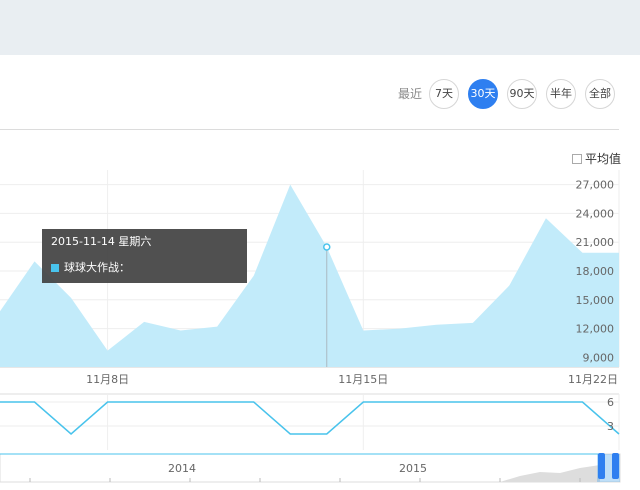  Describe the element at coordinates (97, 267) in the screenshot. I see `tooltip-series-label: 球球大作战：` at that location.